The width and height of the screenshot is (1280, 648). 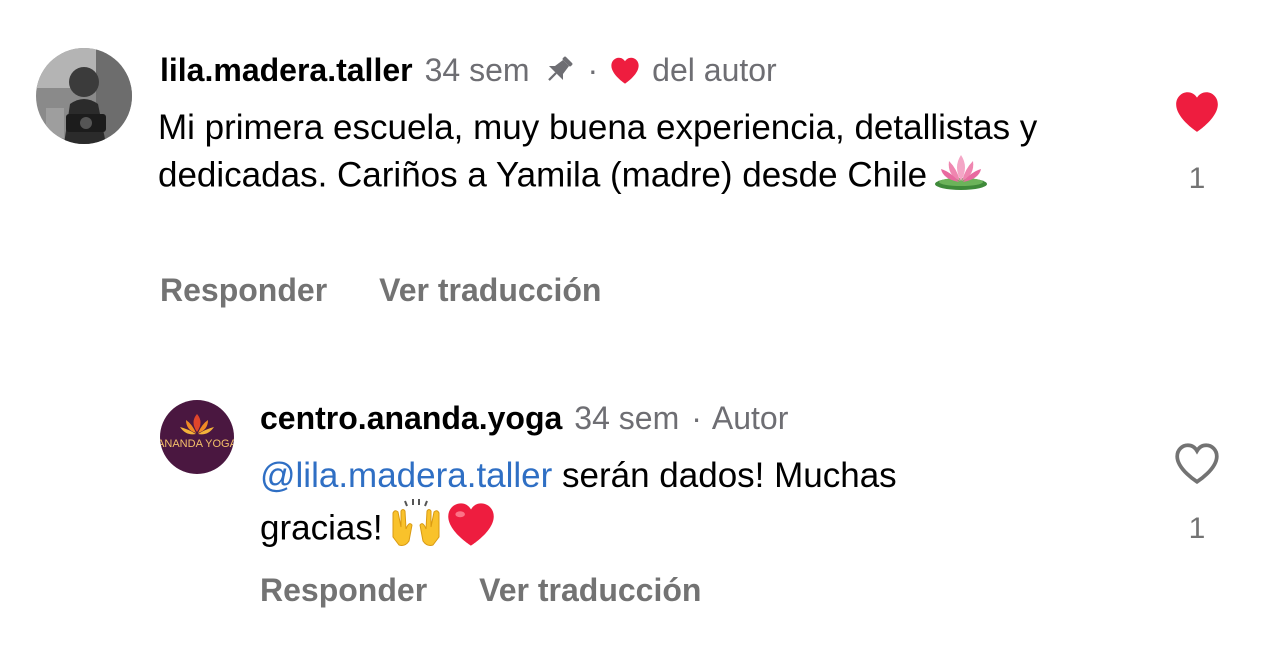 I want to click on author-liked-label: del autor, so click(x=714, y=70).